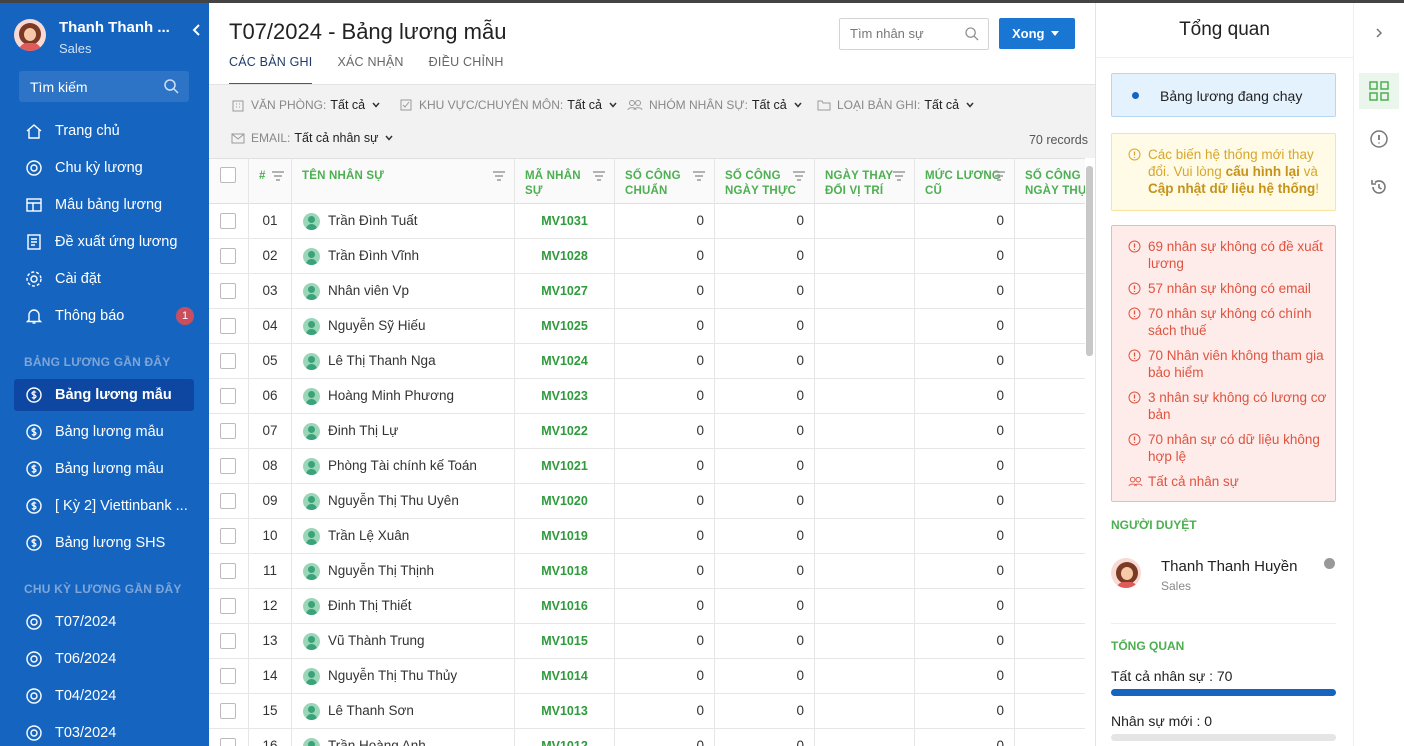 The image size is (1404, 746). Describe the element at coordinates (905, 33) in the screenshot. I see `employee-search-input` at that location.